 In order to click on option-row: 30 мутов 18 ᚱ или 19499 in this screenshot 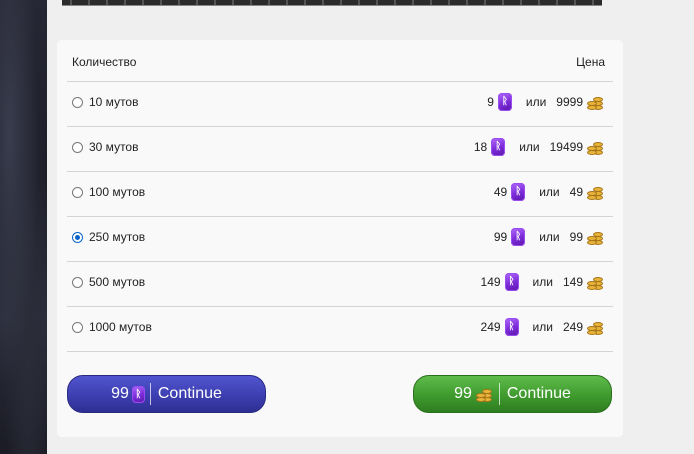, I will do `click(340, 149)`.